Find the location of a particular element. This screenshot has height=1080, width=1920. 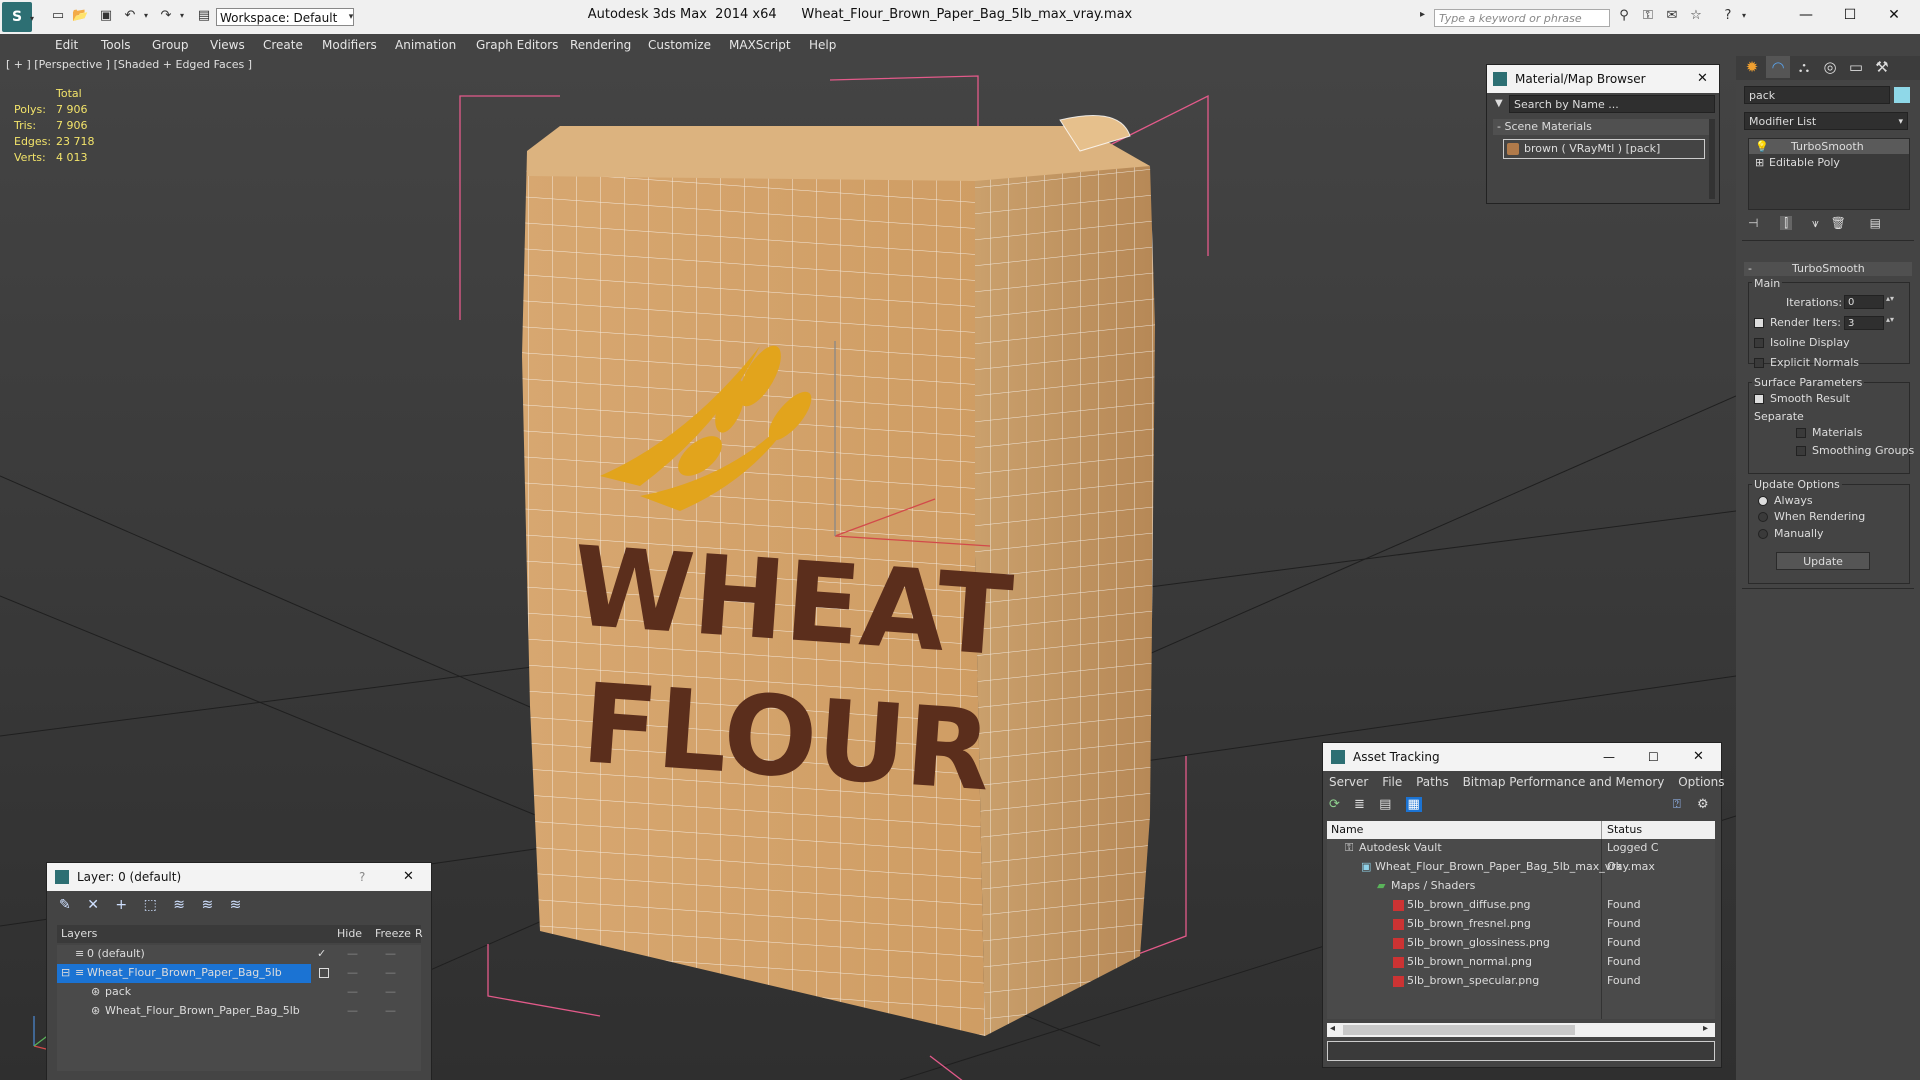

menu-animation: Animation is located at coordinates (425, 45).